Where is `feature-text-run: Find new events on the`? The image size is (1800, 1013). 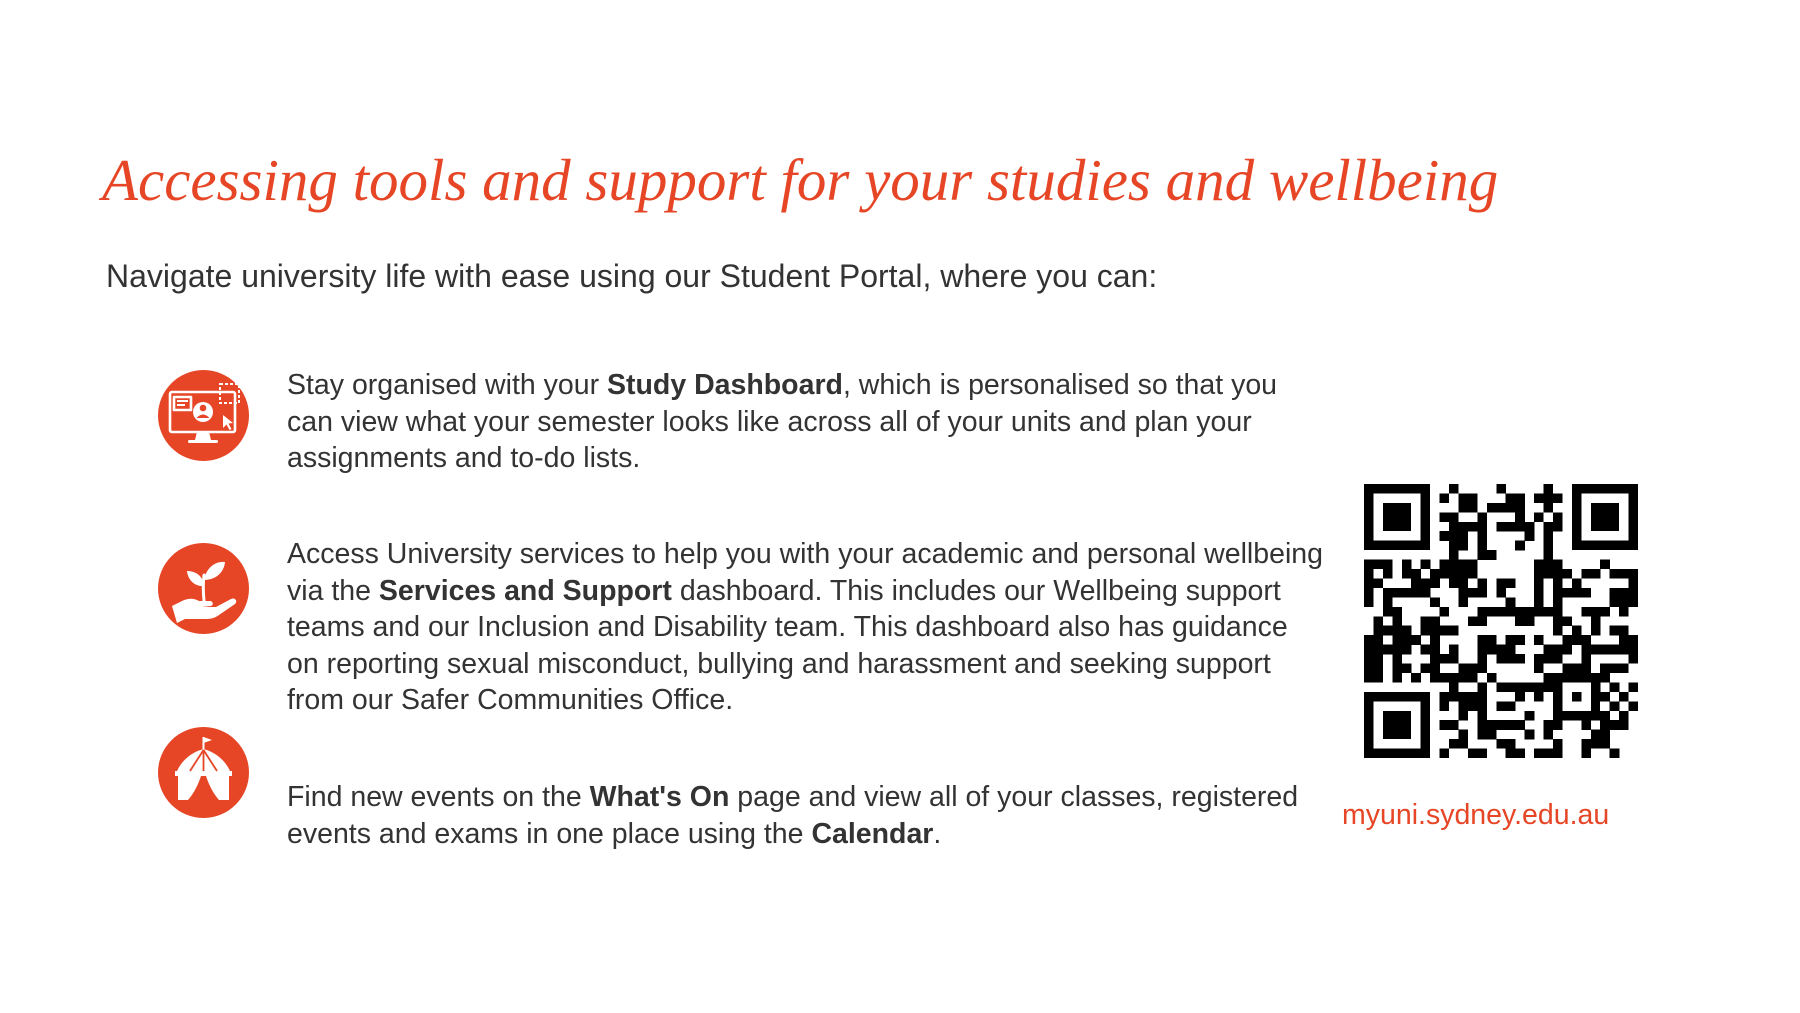 feature-text-run: Find new events on the is located at coordinates (438, 797).